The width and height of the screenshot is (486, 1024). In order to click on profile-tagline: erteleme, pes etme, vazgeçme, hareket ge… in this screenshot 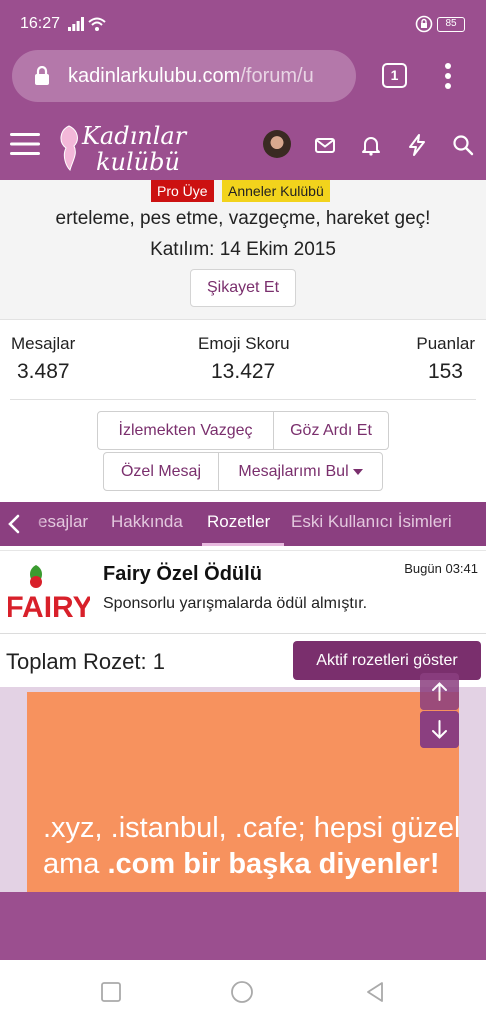, I will do `click(243, 218)`.